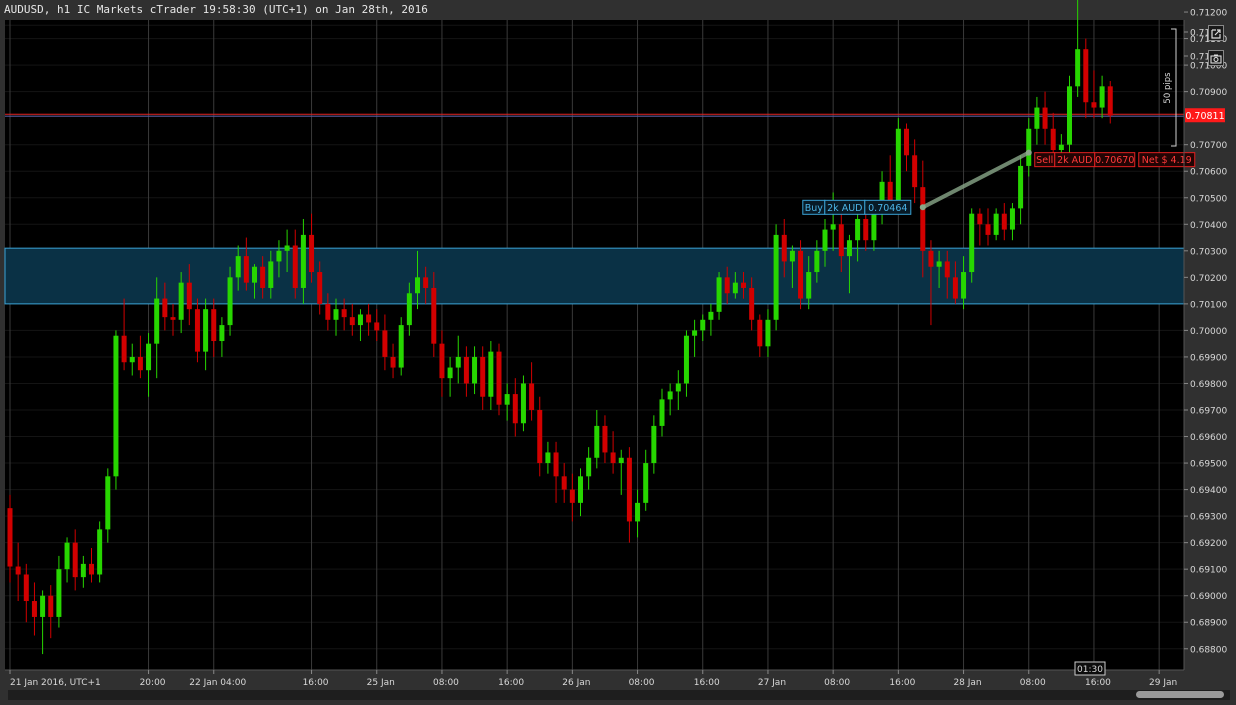 The image size is (1236, 705). What do you see at coordinates (576, 683) in the screenshot?
I see `x-tick-label: 26 Jan` at bounding box center [576, 683].